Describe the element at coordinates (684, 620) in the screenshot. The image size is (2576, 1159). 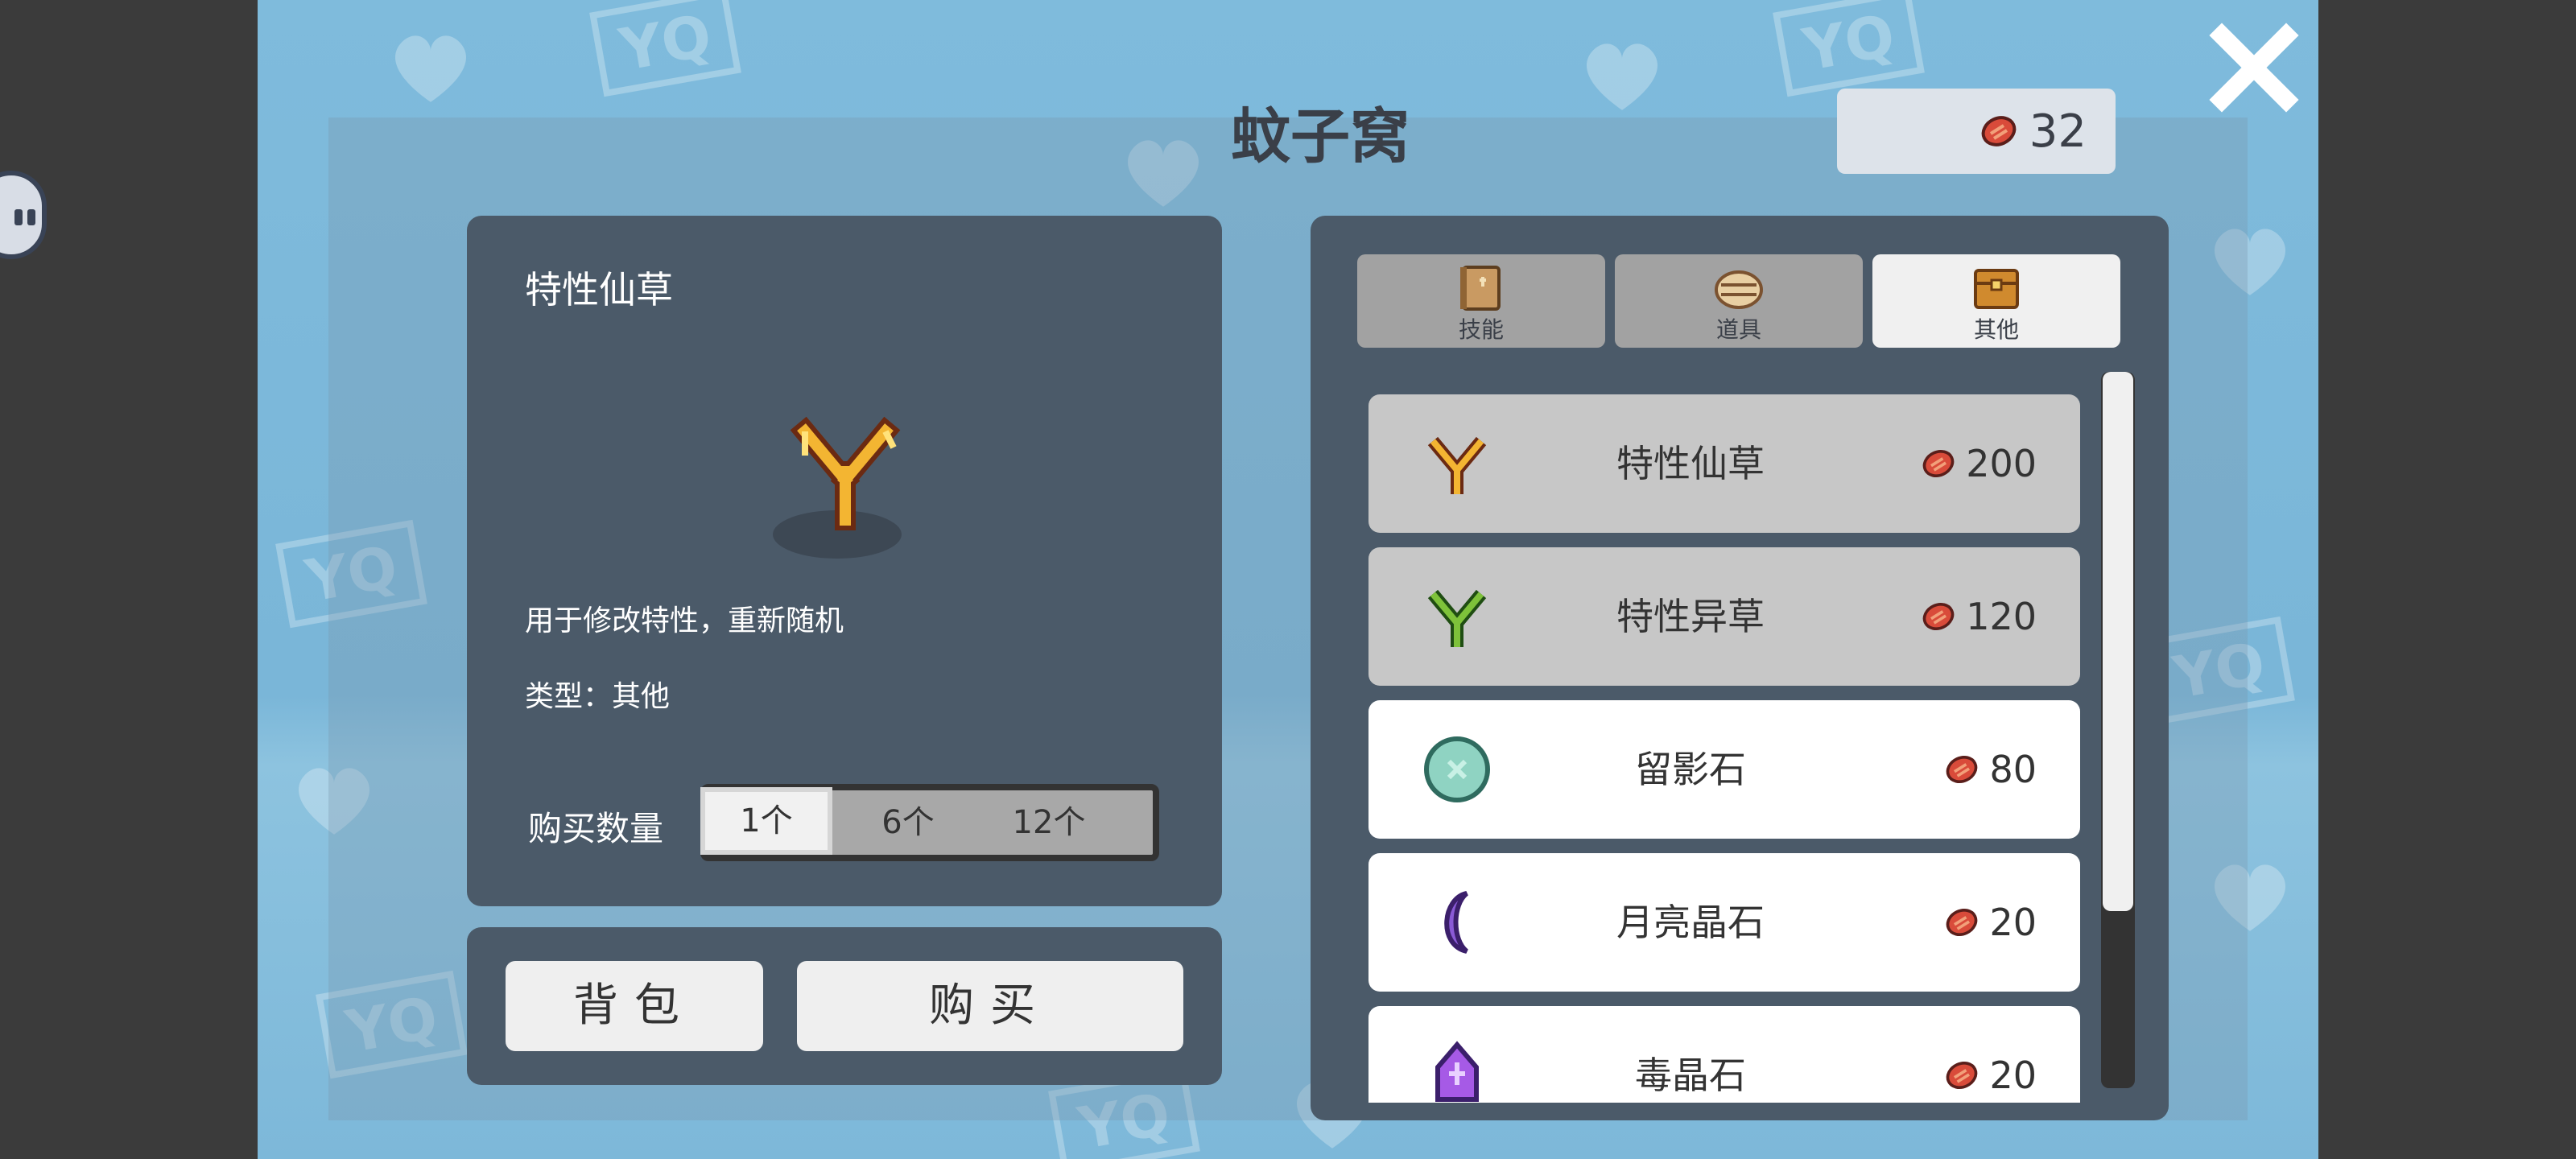
I see `detail-description: 用于修改特性，重新随机` at that location.